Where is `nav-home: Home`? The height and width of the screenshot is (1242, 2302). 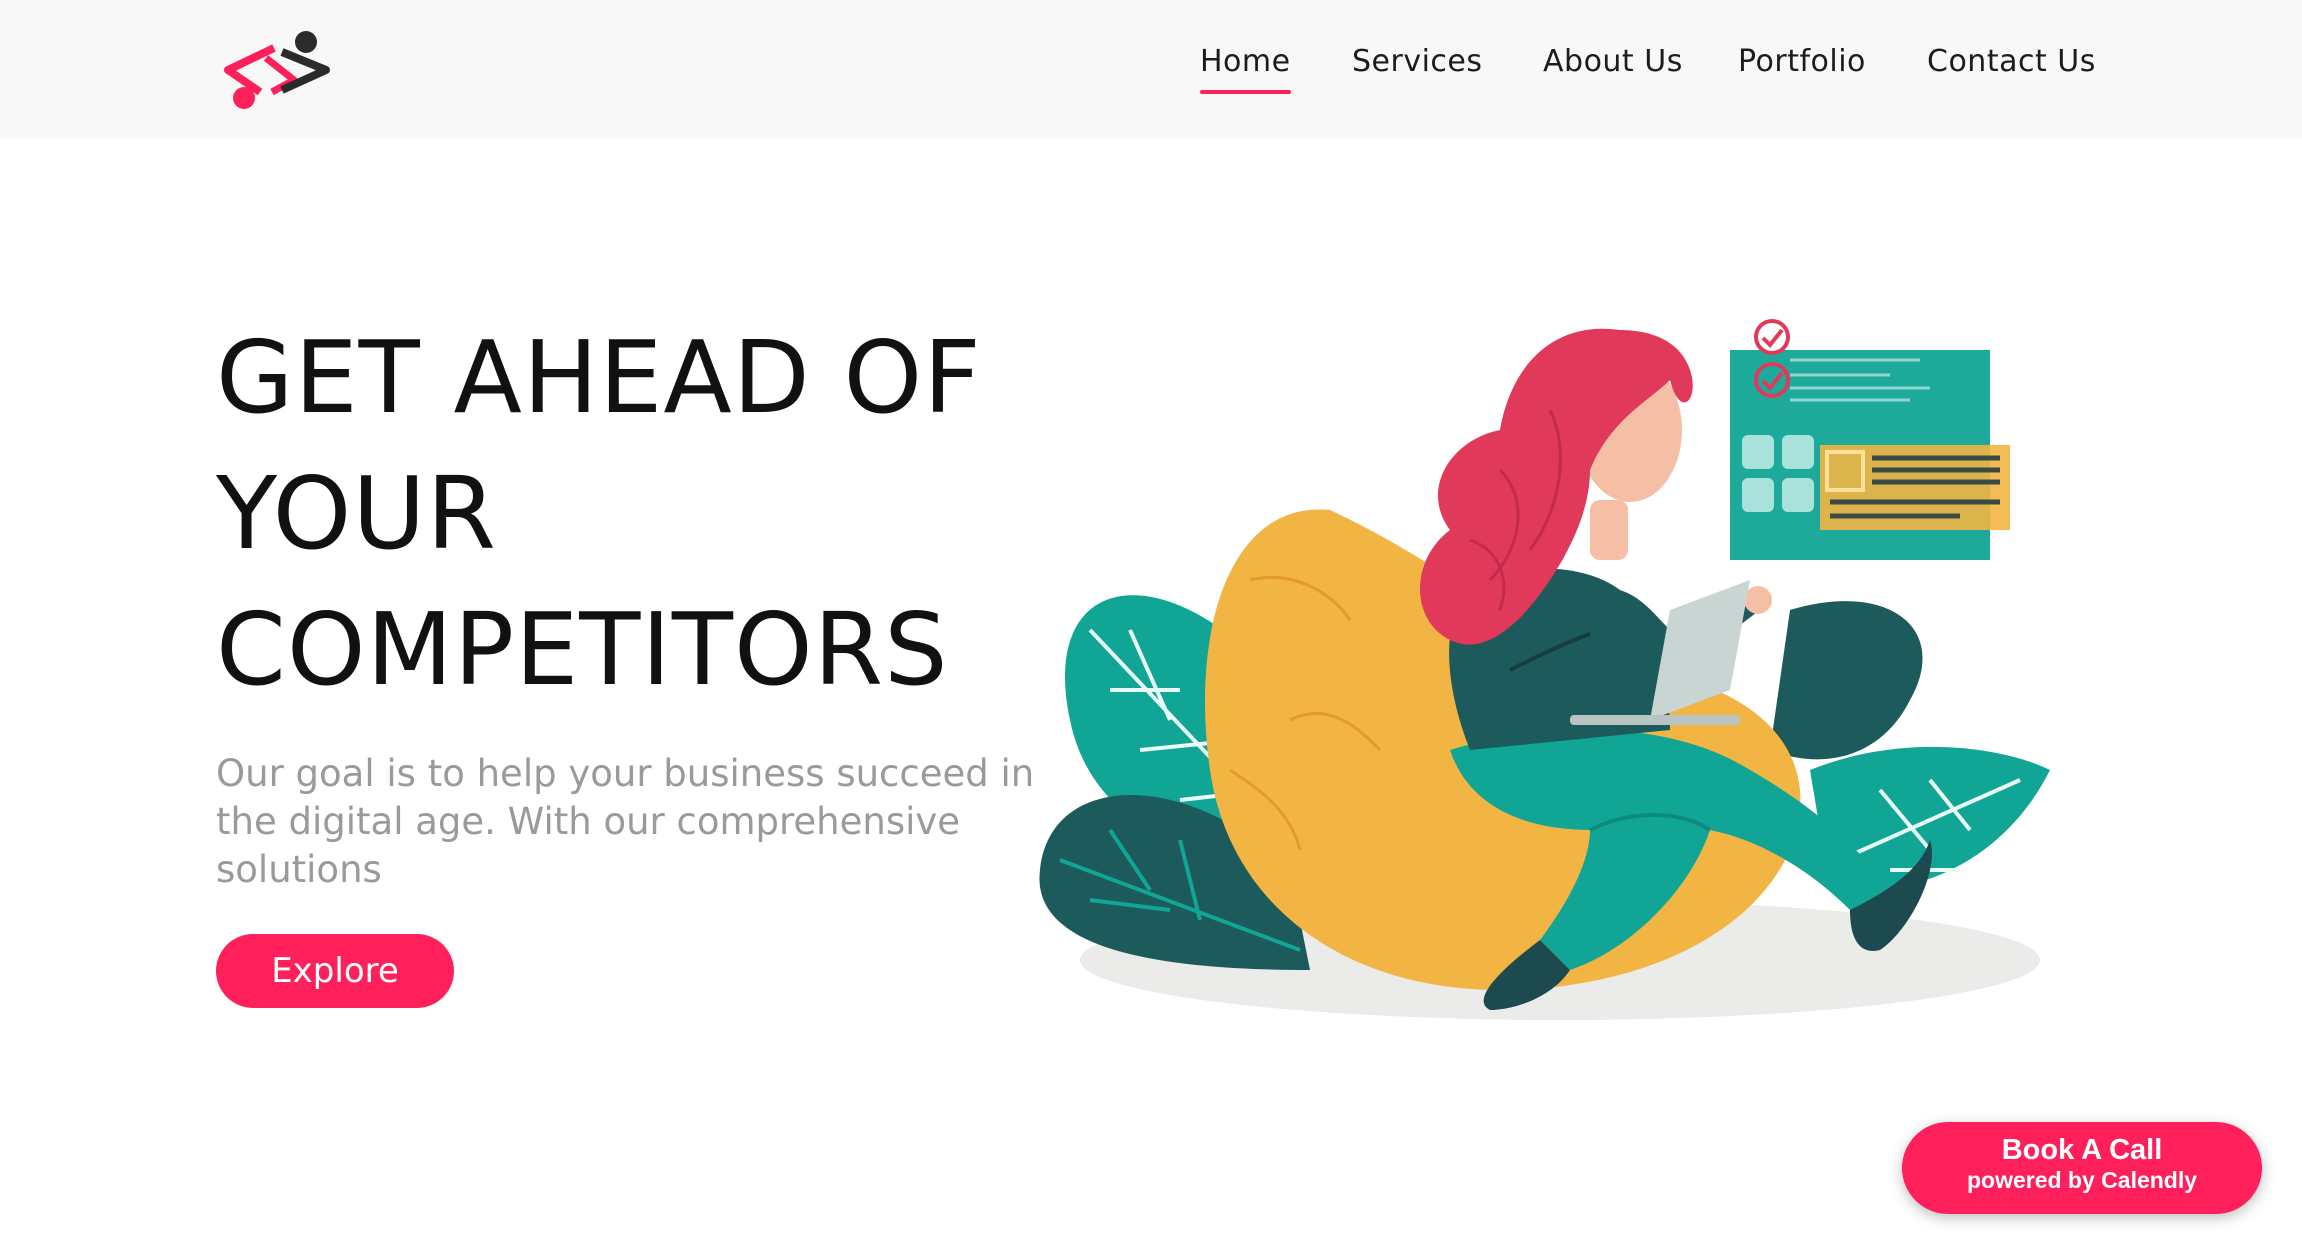 nav-home: Home is located at coordinates (1245, 69).